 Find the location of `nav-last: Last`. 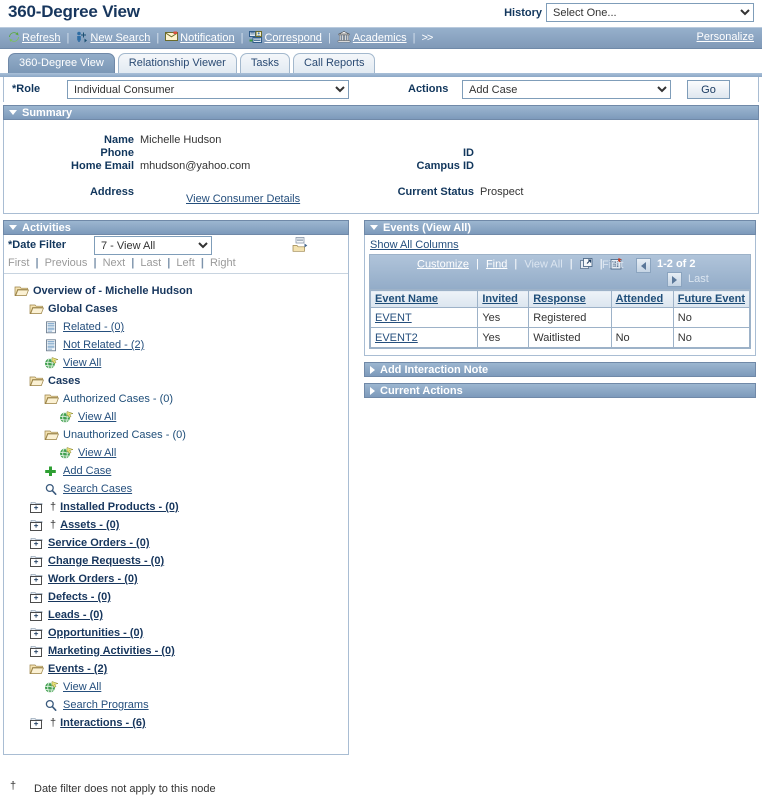

nav-last: Last is located at coordinates (150, 263).